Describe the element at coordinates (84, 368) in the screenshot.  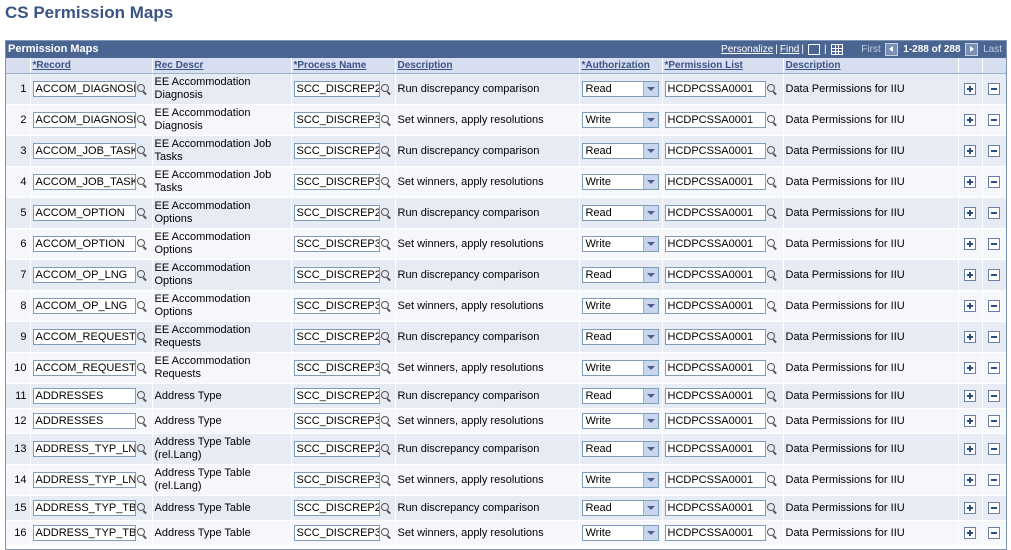
I see `record-field: ACCOM_REQUEST` at that location.